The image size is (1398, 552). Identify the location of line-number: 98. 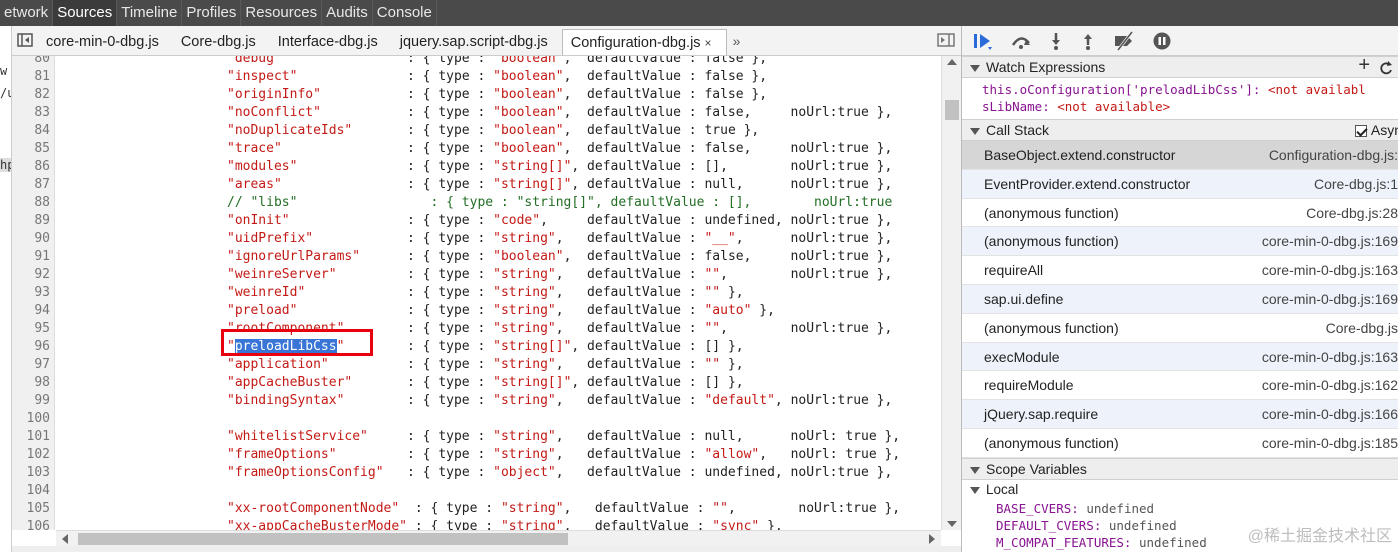
(31, 383).